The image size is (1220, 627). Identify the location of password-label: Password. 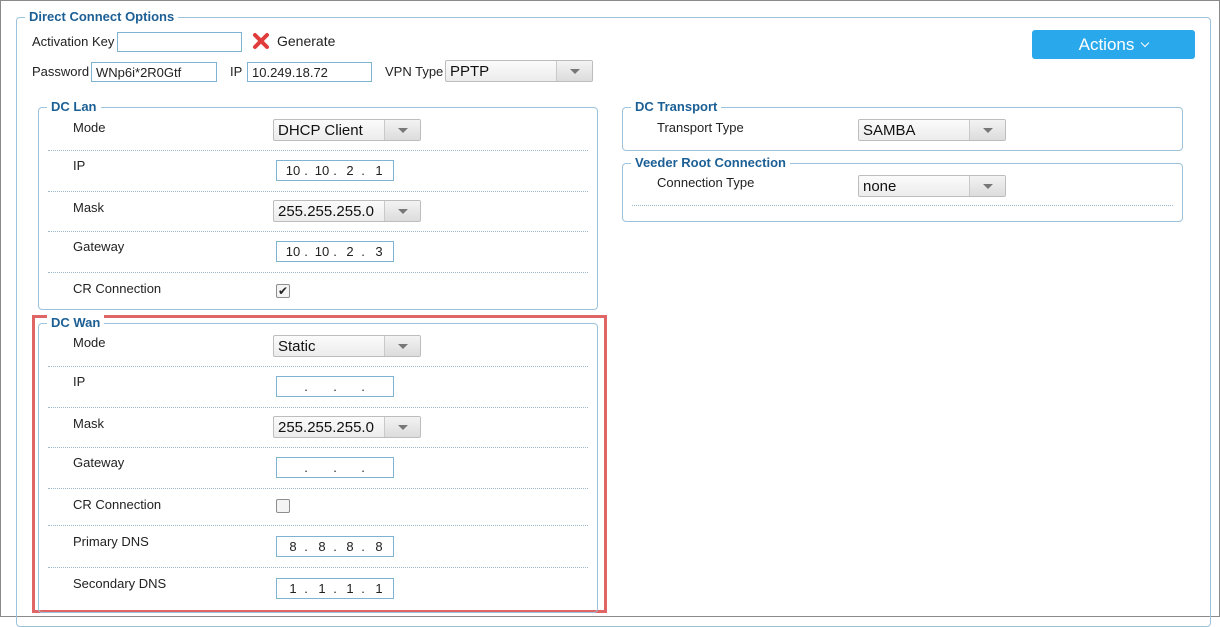
(61, 71).